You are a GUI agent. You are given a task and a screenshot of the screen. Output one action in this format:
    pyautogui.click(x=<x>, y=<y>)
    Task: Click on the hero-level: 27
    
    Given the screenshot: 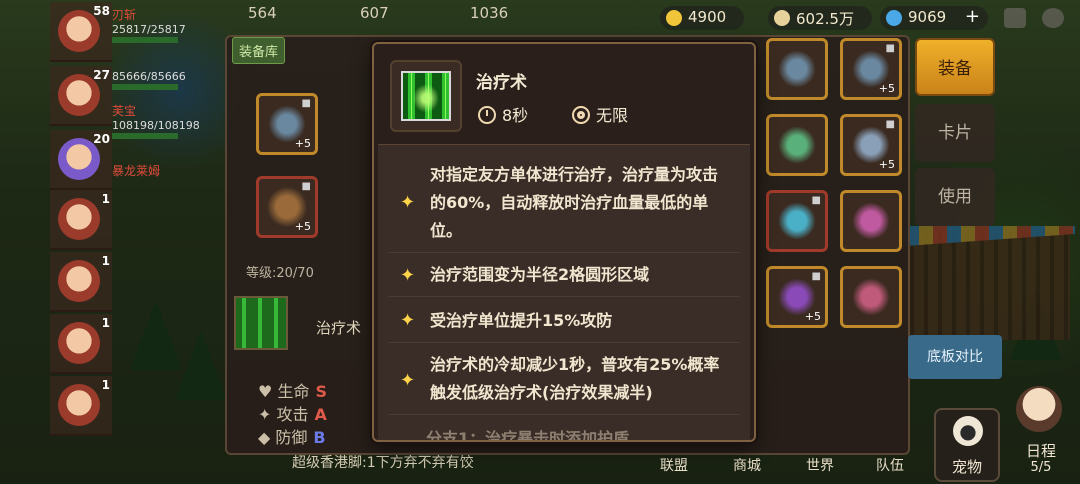 What is the action you would take?
    pyautogui.click(x=101, y=75)
    